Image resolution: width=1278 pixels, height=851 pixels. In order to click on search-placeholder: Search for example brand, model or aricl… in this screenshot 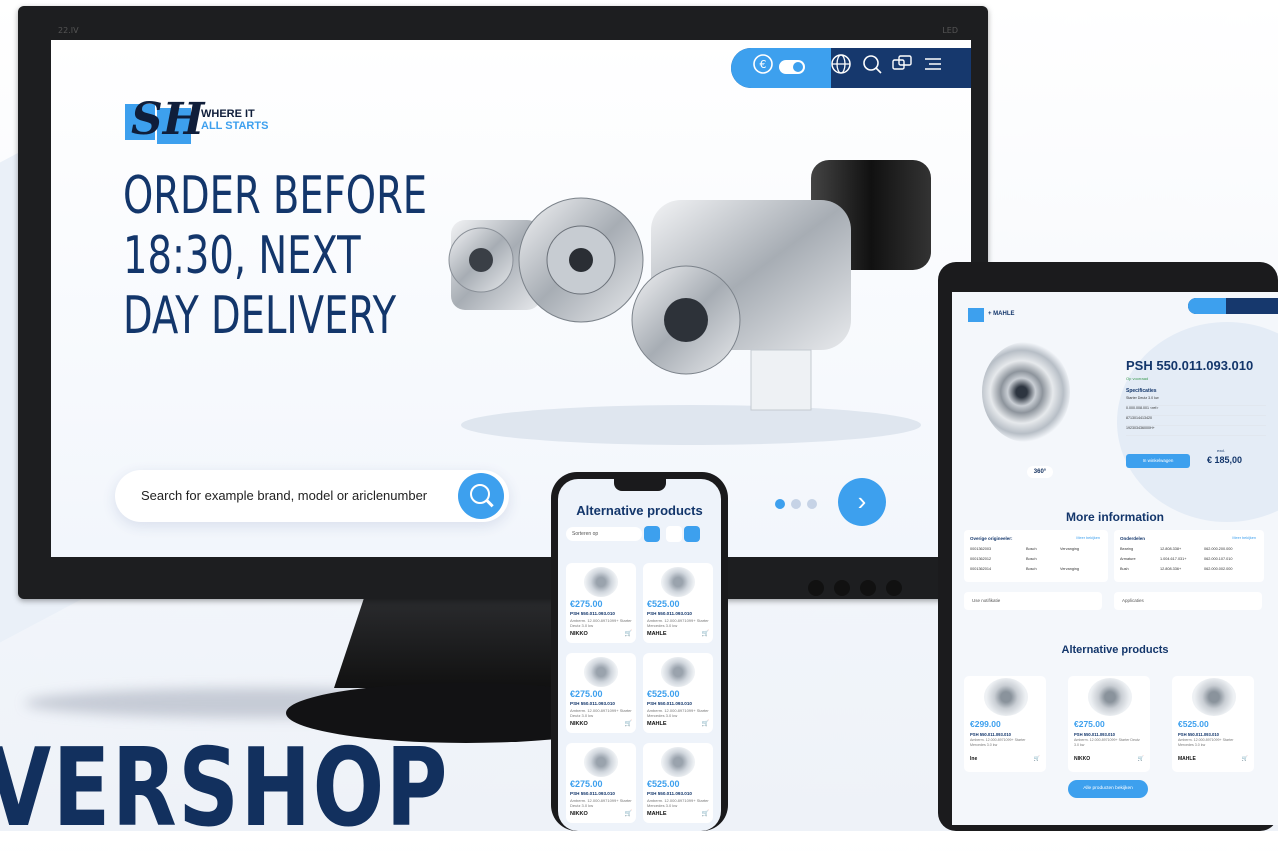, I will do `click(284, 495)`.